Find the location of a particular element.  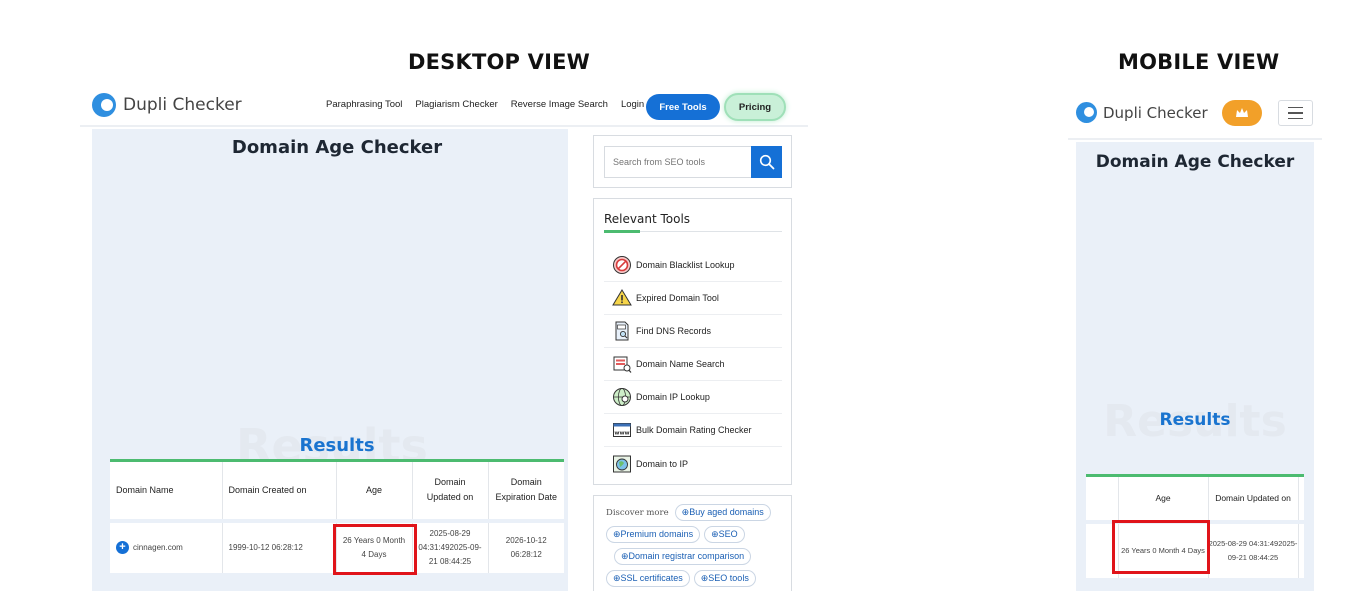

tool-item-domain-ip-lookup: Domain IP Lookup is located at coordinates (693, 397).